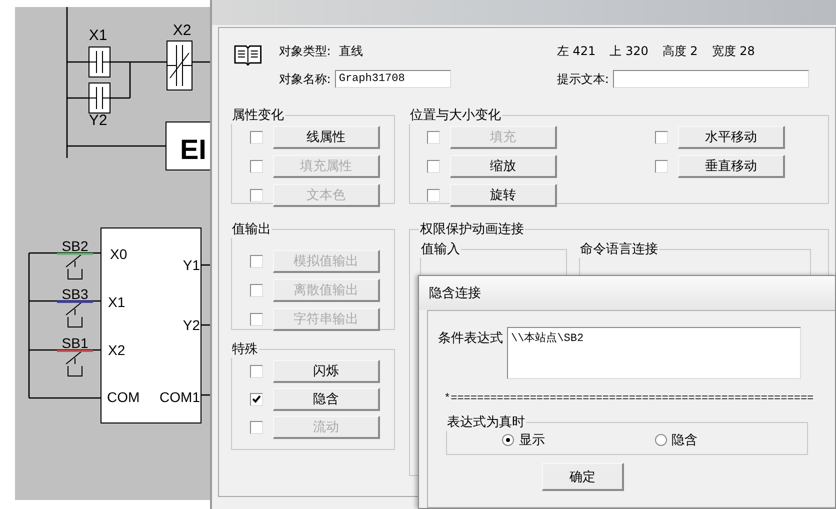  Describe the element at coordinates (578, 440) in the screenshot. I see `radio-option: 显示` at that location.